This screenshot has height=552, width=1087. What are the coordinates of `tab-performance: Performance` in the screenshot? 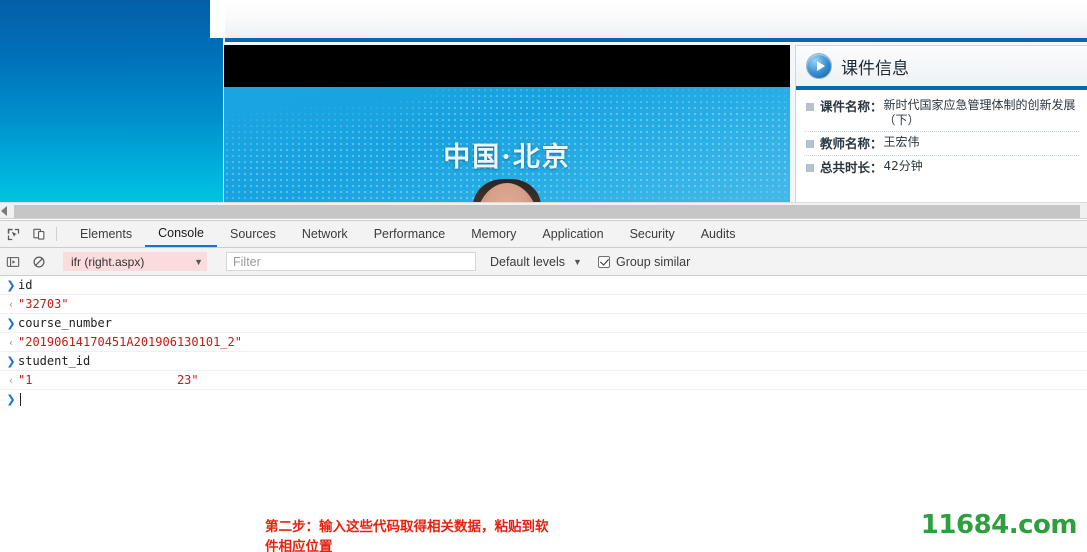 It's located at (410, 234).